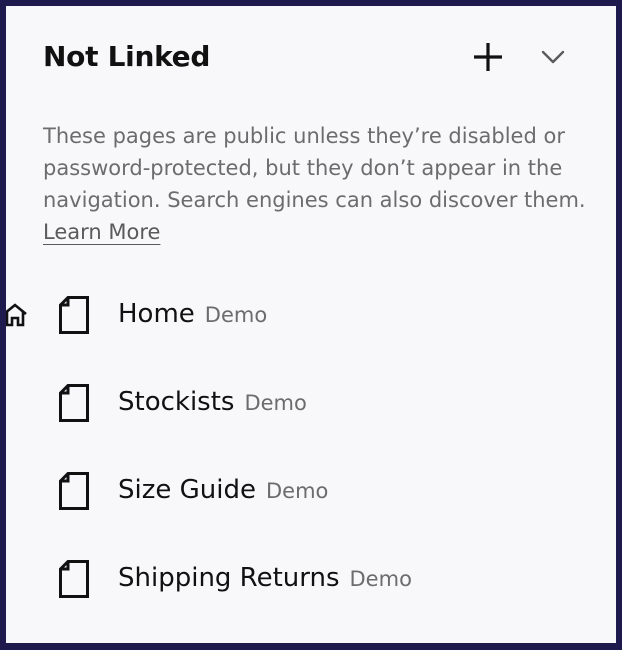  I want to click on add-page-button, so click(488, 57).